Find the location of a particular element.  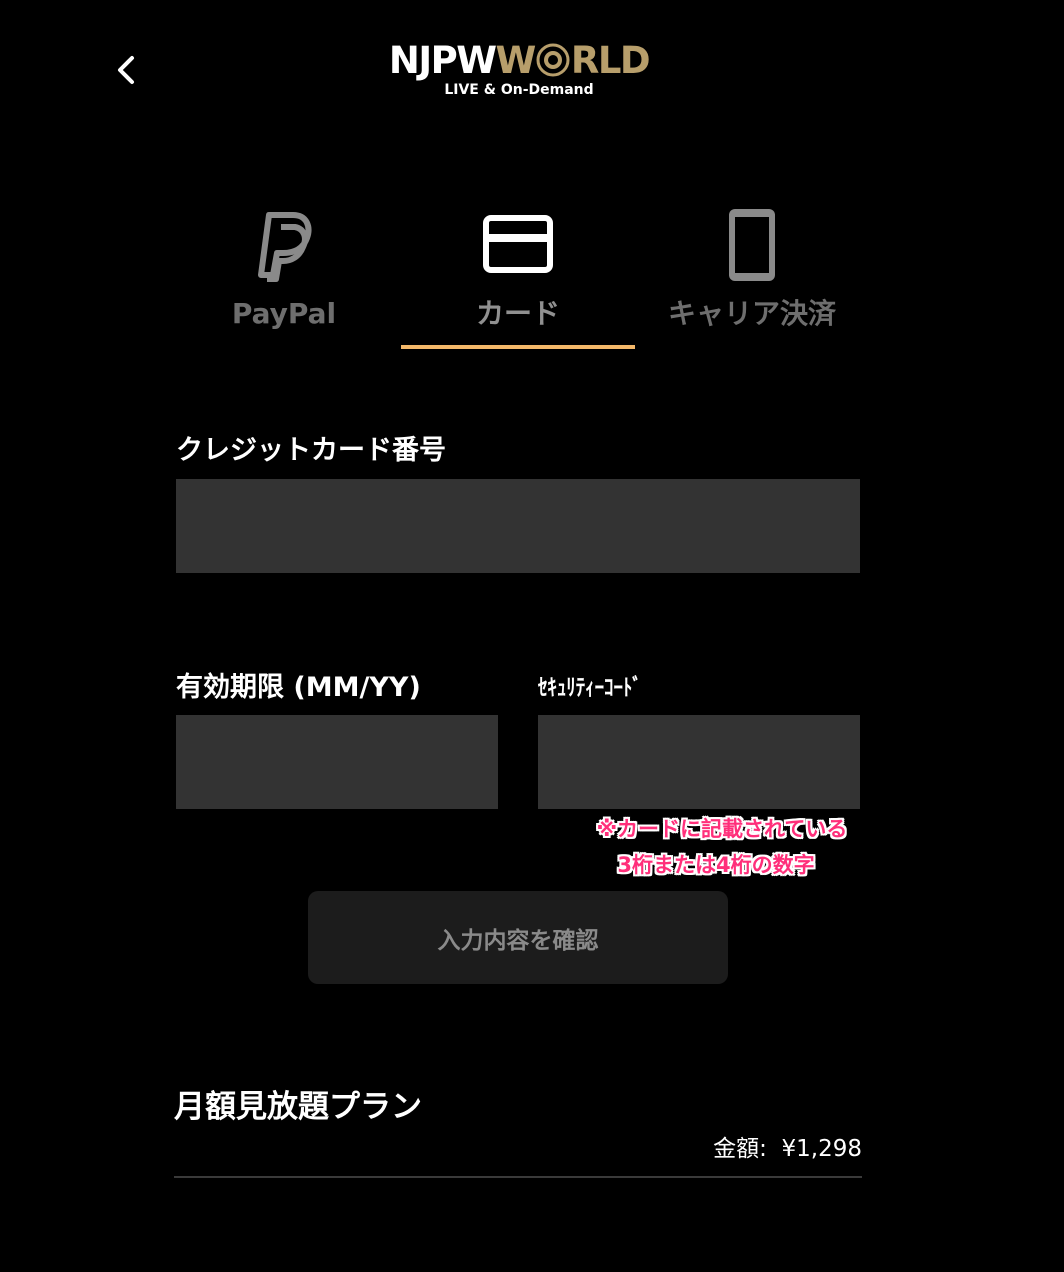

logo-part-njpw: NJPW is located at coordinates (442, 60).